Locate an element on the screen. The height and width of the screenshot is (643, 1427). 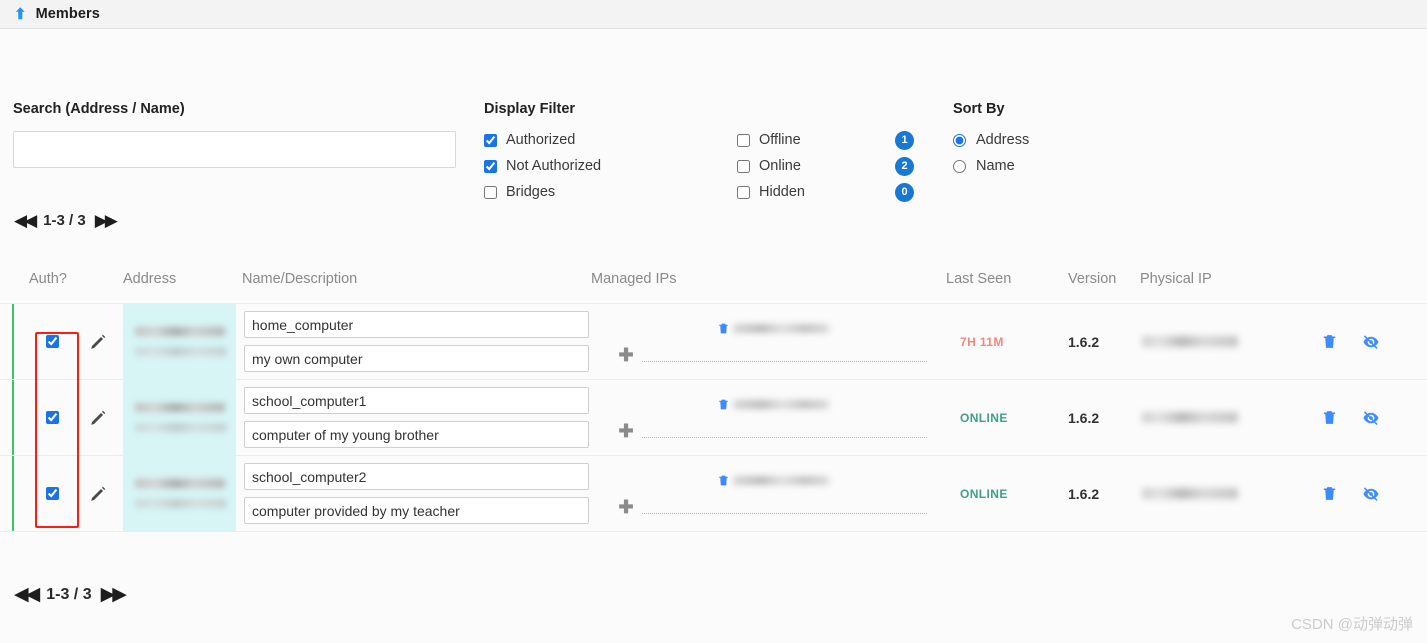
checkbox-row-offline: Offline is located at coordinates (813, 140).